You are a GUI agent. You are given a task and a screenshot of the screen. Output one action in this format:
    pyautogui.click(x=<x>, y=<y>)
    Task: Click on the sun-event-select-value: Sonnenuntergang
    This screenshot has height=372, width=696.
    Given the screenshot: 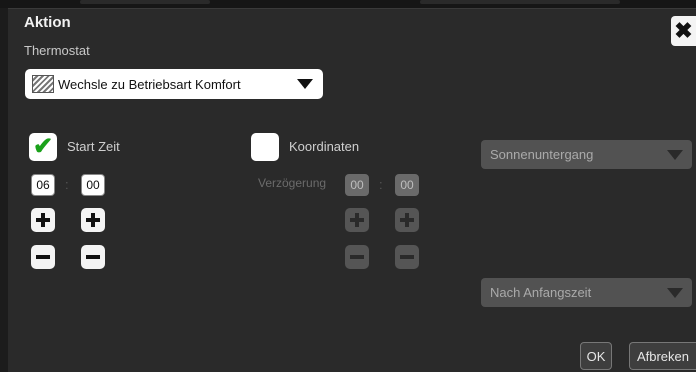 What is the action you would take?
    pyautogui.click(x=542, y=154)
    